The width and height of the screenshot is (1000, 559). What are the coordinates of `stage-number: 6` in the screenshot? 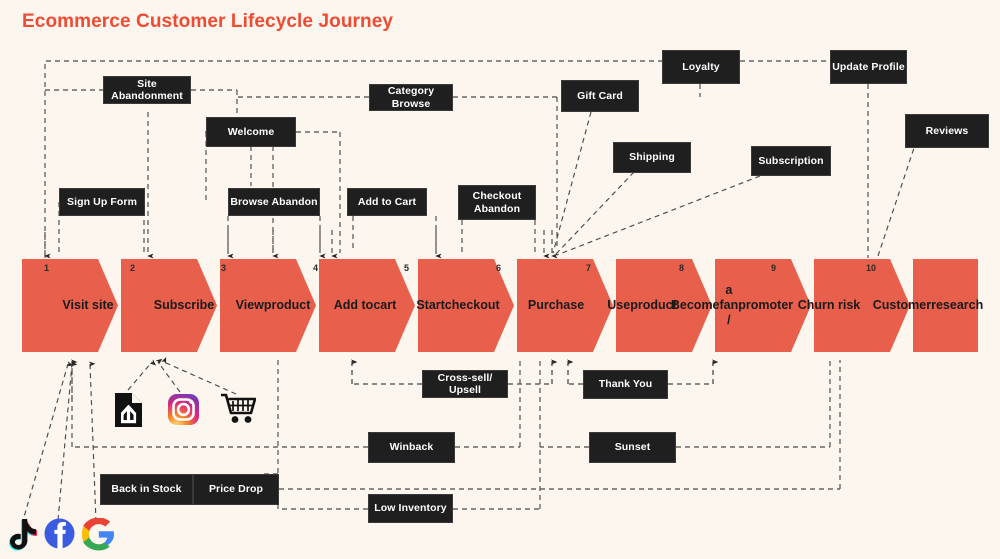 It's located at (499, 268).